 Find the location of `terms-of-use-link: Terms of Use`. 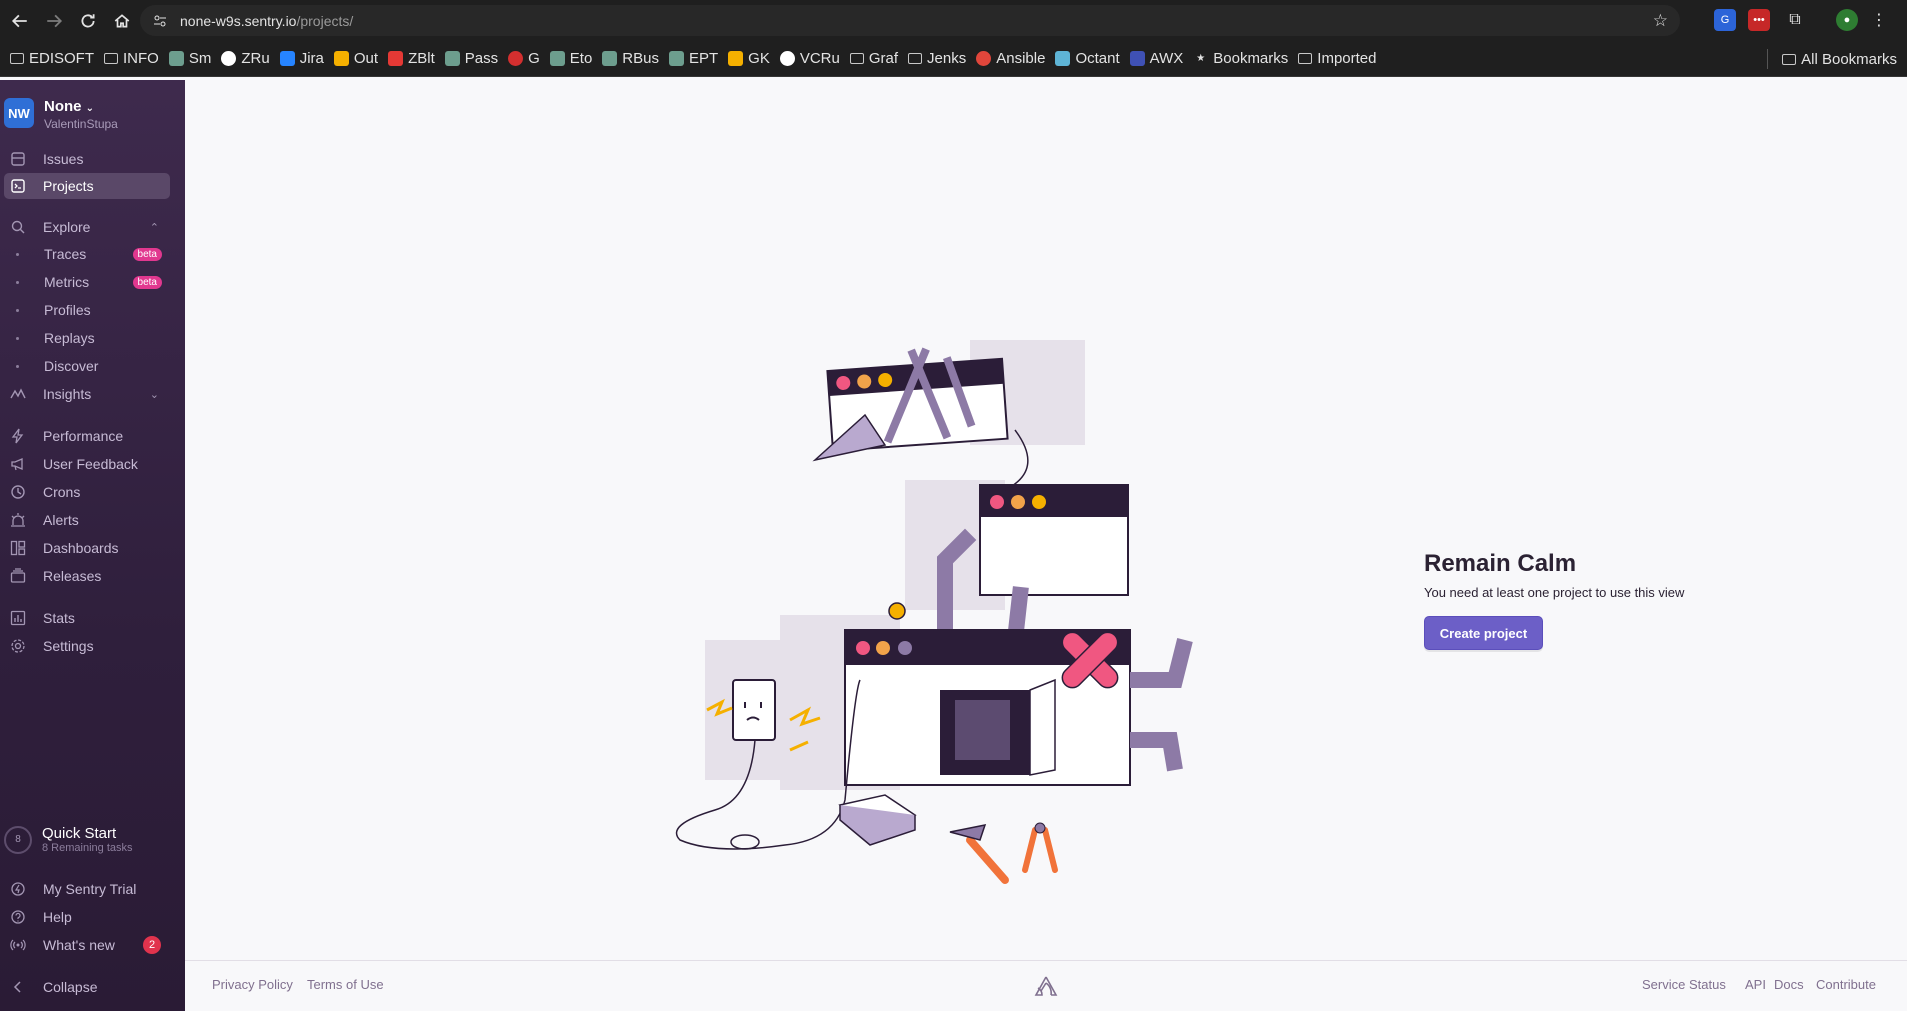

terms-of-use-link: Terms of Use is located at coordinates (345, 984).